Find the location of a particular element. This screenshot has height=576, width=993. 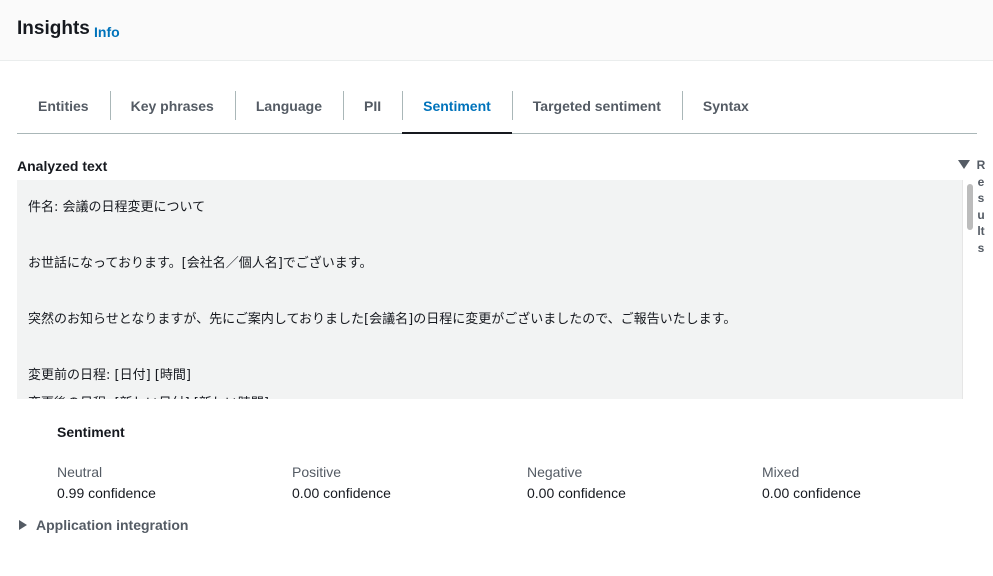

tab-language: Language is located at coordinates (288, 106).